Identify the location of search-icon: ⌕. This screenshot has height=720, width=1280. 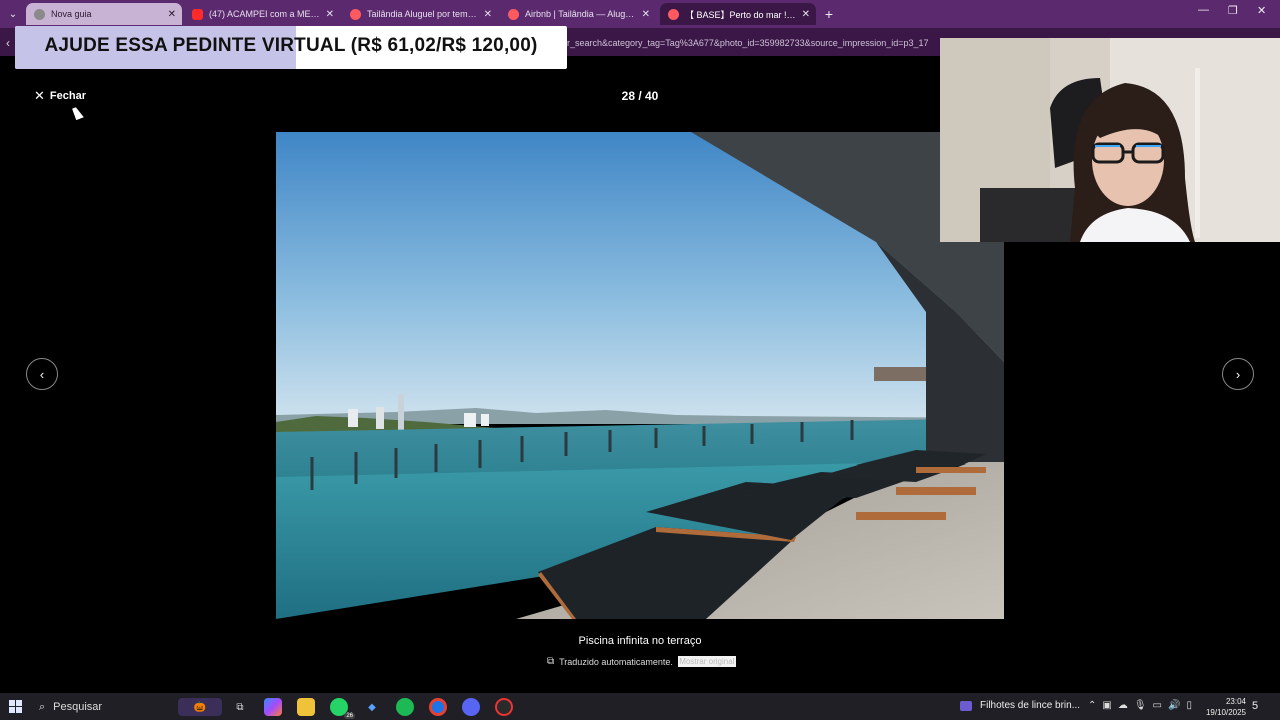
(42, 706).